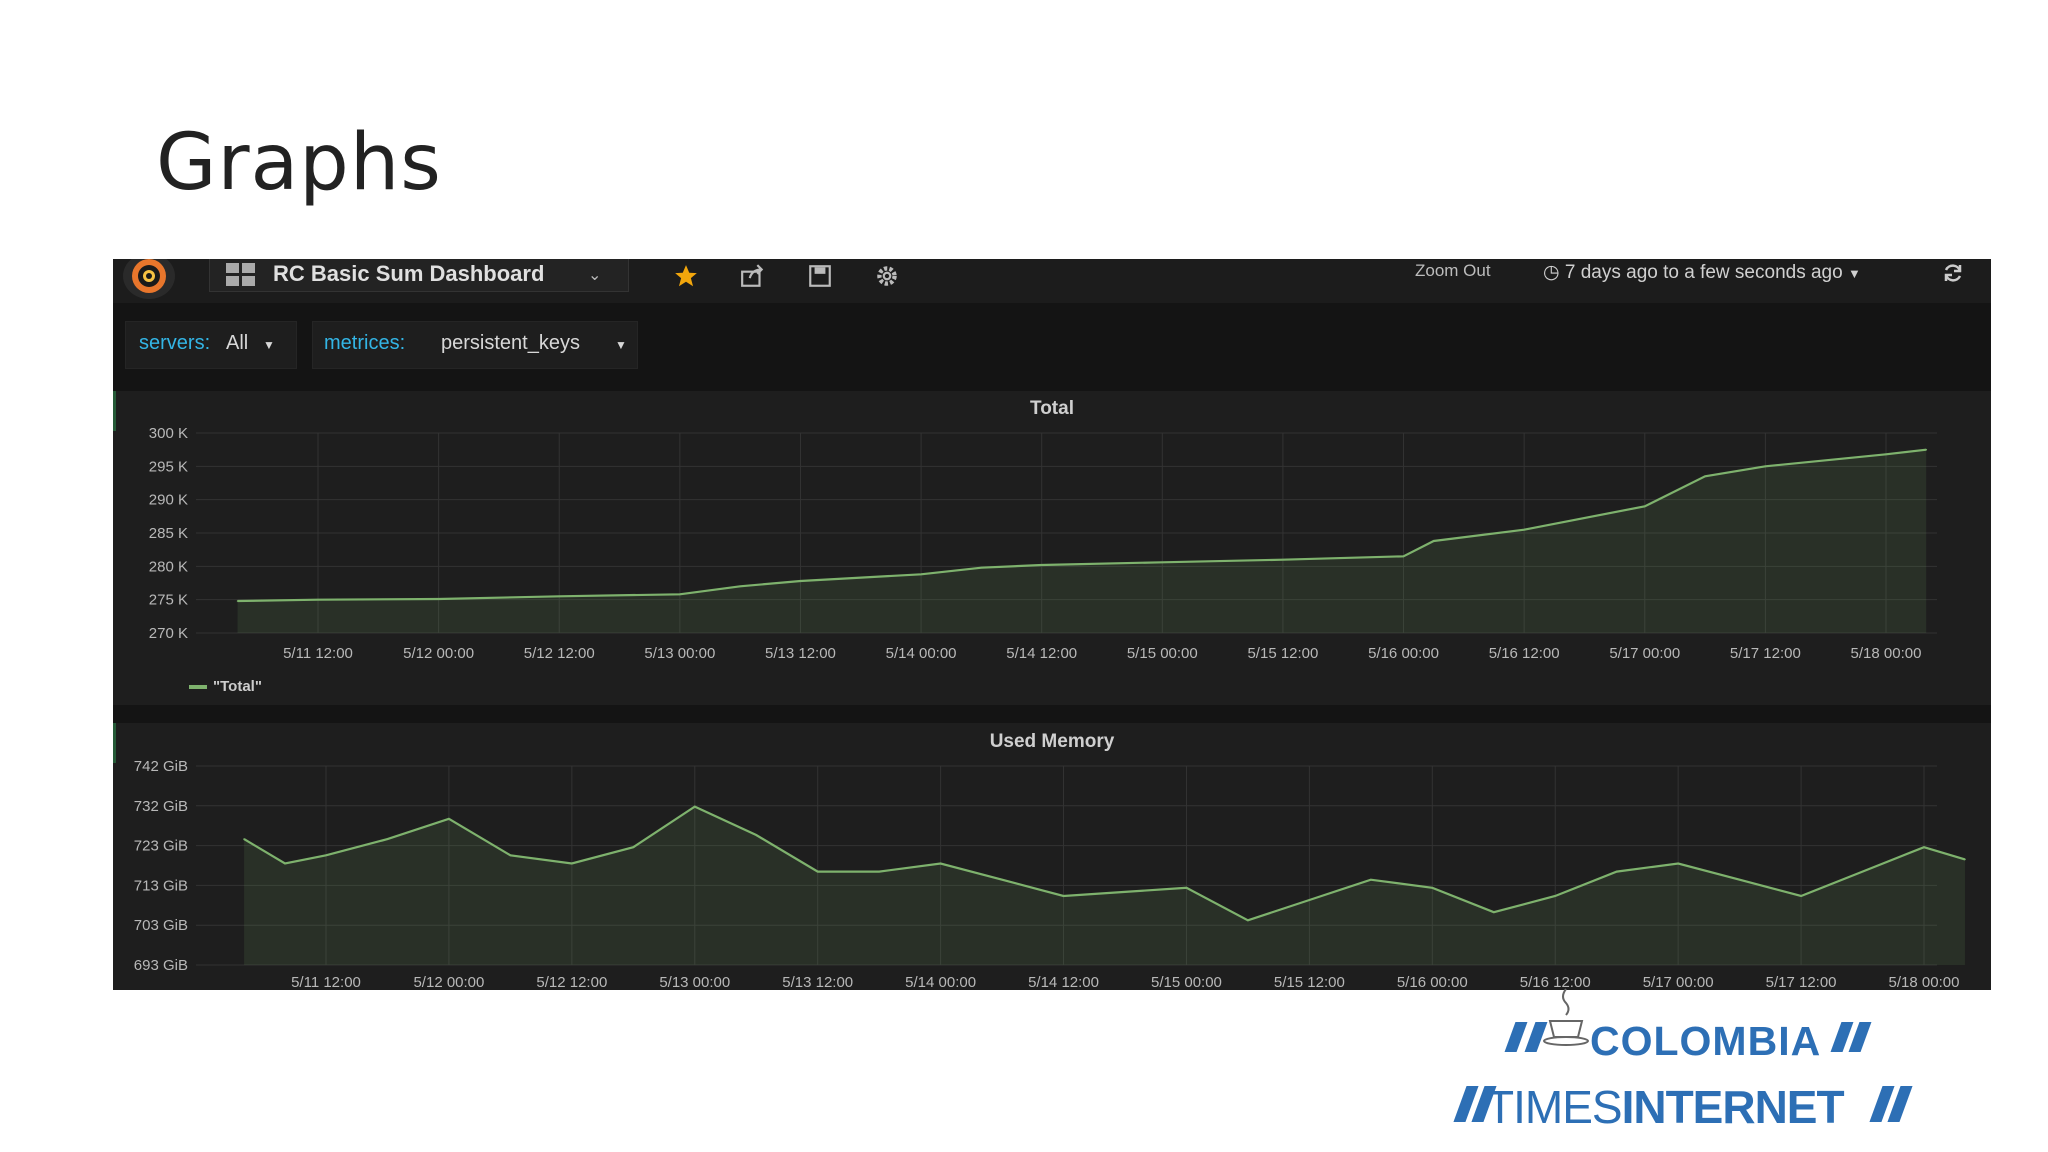  I want to click on chevron-down-icon: ⌄, so click(595, 275).